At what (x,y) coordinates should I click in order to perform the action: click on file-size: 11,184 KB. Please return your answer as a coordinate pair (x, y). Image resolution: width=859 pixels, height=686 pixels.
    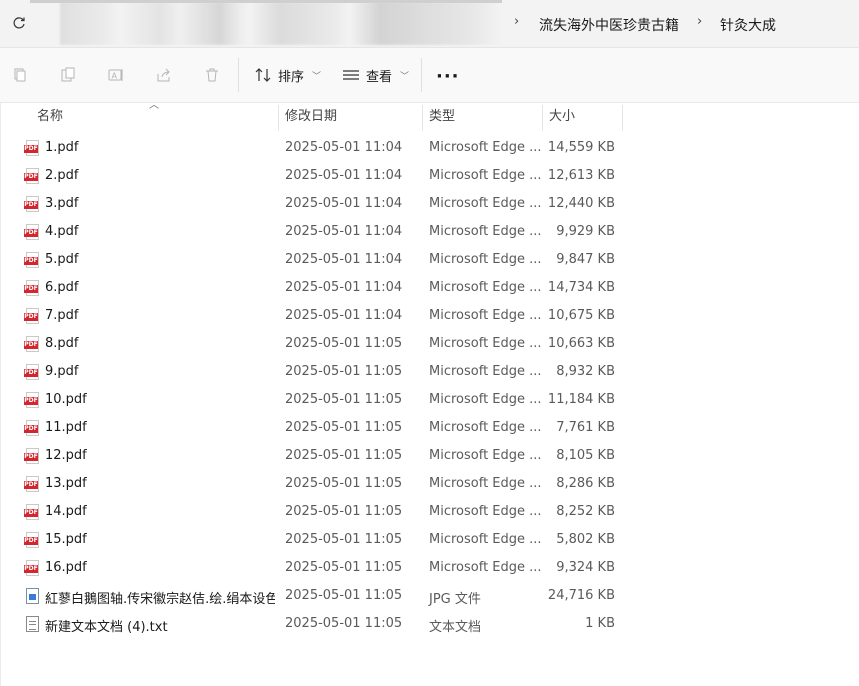
    Looking at the image, I should click on (581, 399).